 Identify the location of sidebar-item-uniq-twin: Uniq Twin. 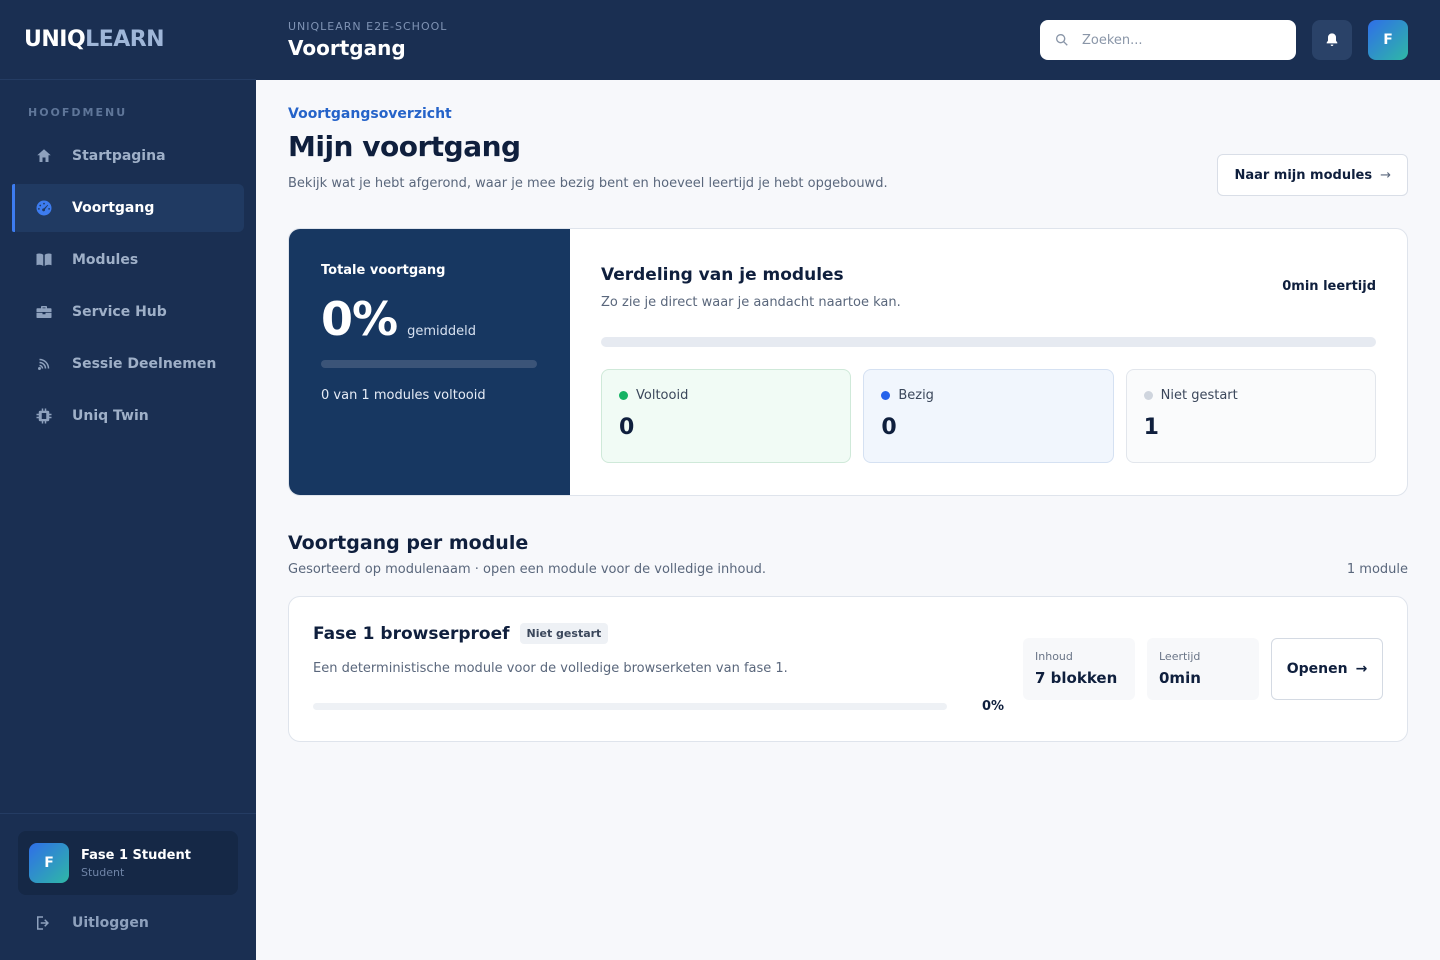
(128, 416).